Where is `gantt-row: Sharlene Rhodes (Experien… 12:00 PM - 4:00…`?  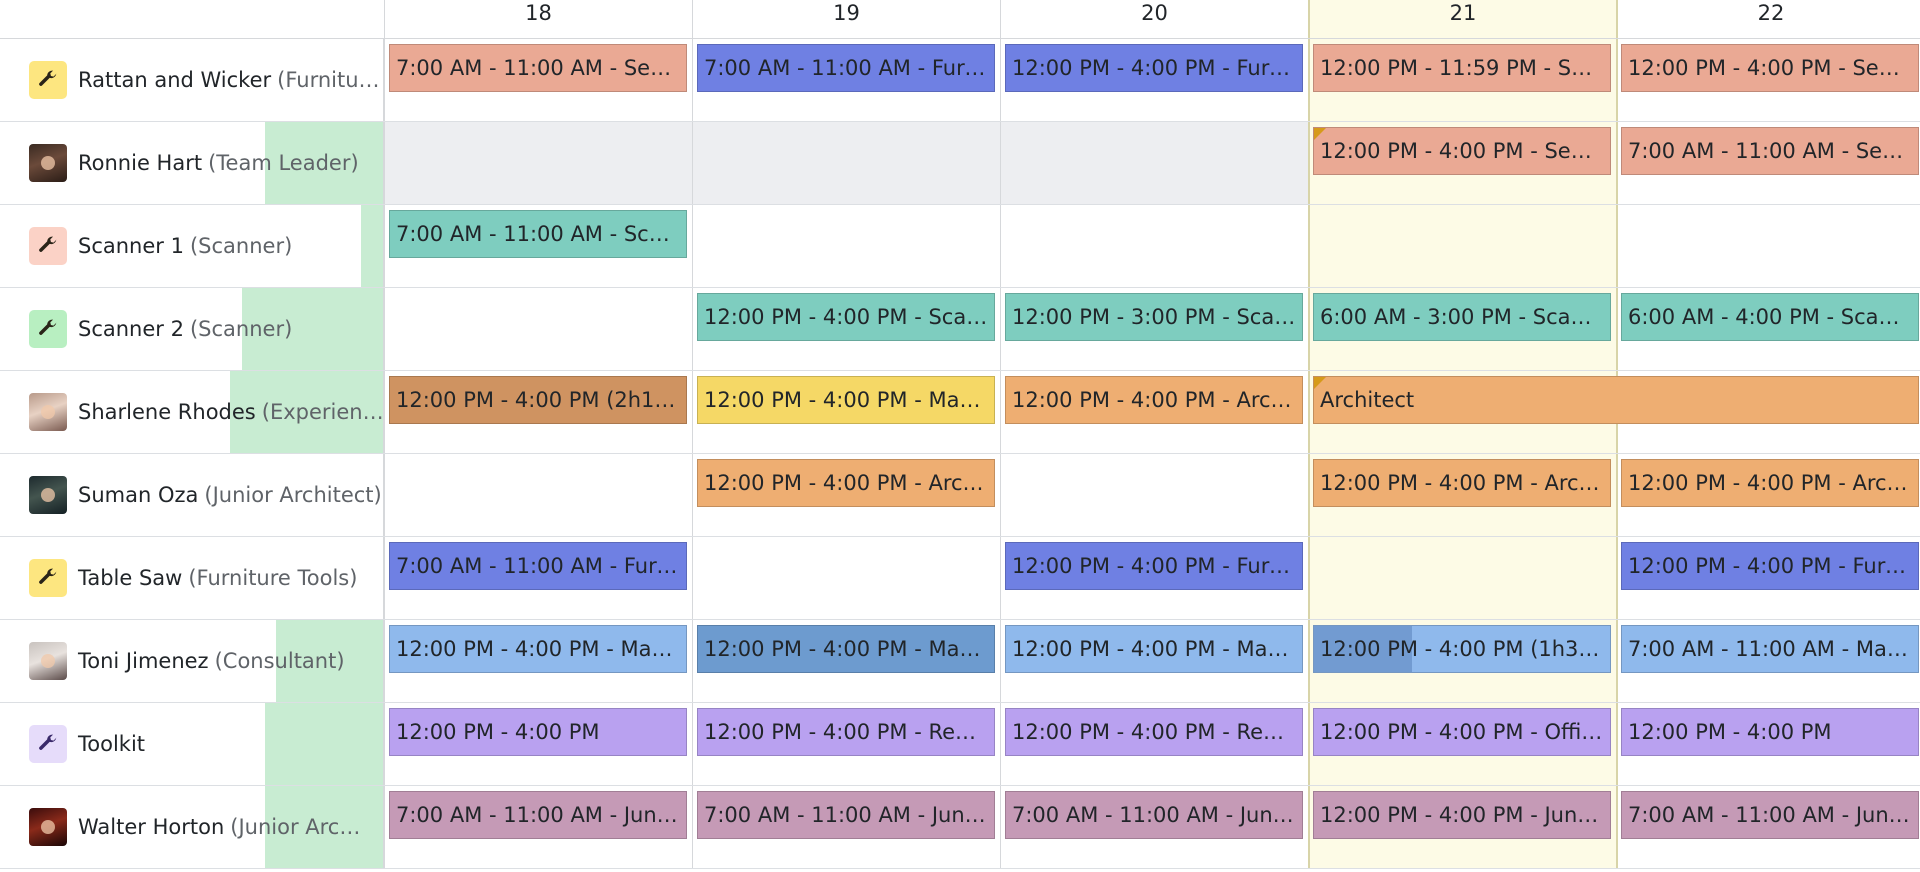
gantt-row: Sharlene Rhodes (Experien… 12:00 PM - 4:00… is located at coordinates (960, 412).